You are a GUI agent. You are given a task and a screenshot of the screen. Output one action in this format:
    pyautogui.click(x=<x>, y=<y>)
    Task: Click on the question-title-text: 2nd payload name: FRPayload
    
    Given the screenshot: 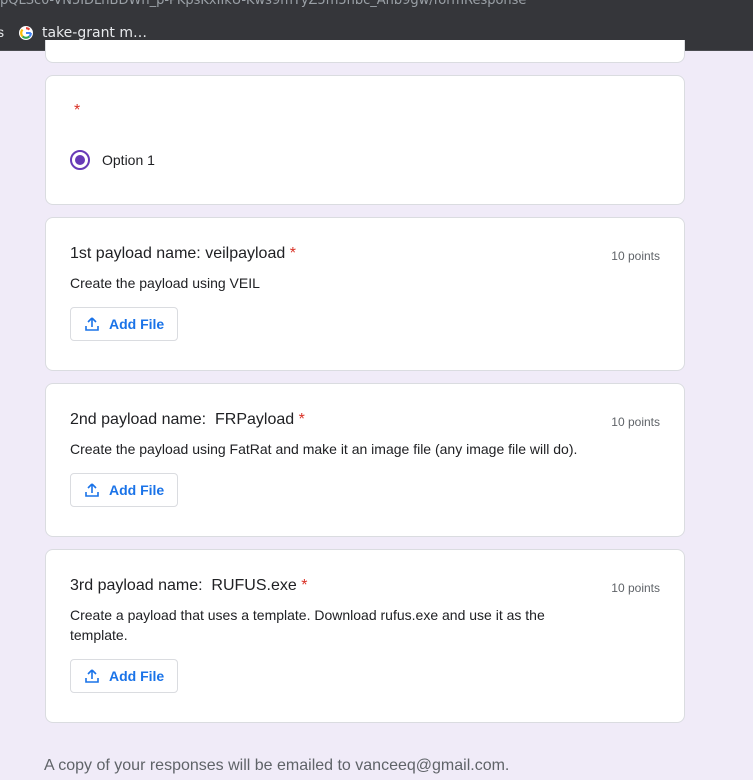 What is the action you would take?
    pyautogui.click(x=182, y=419)
    